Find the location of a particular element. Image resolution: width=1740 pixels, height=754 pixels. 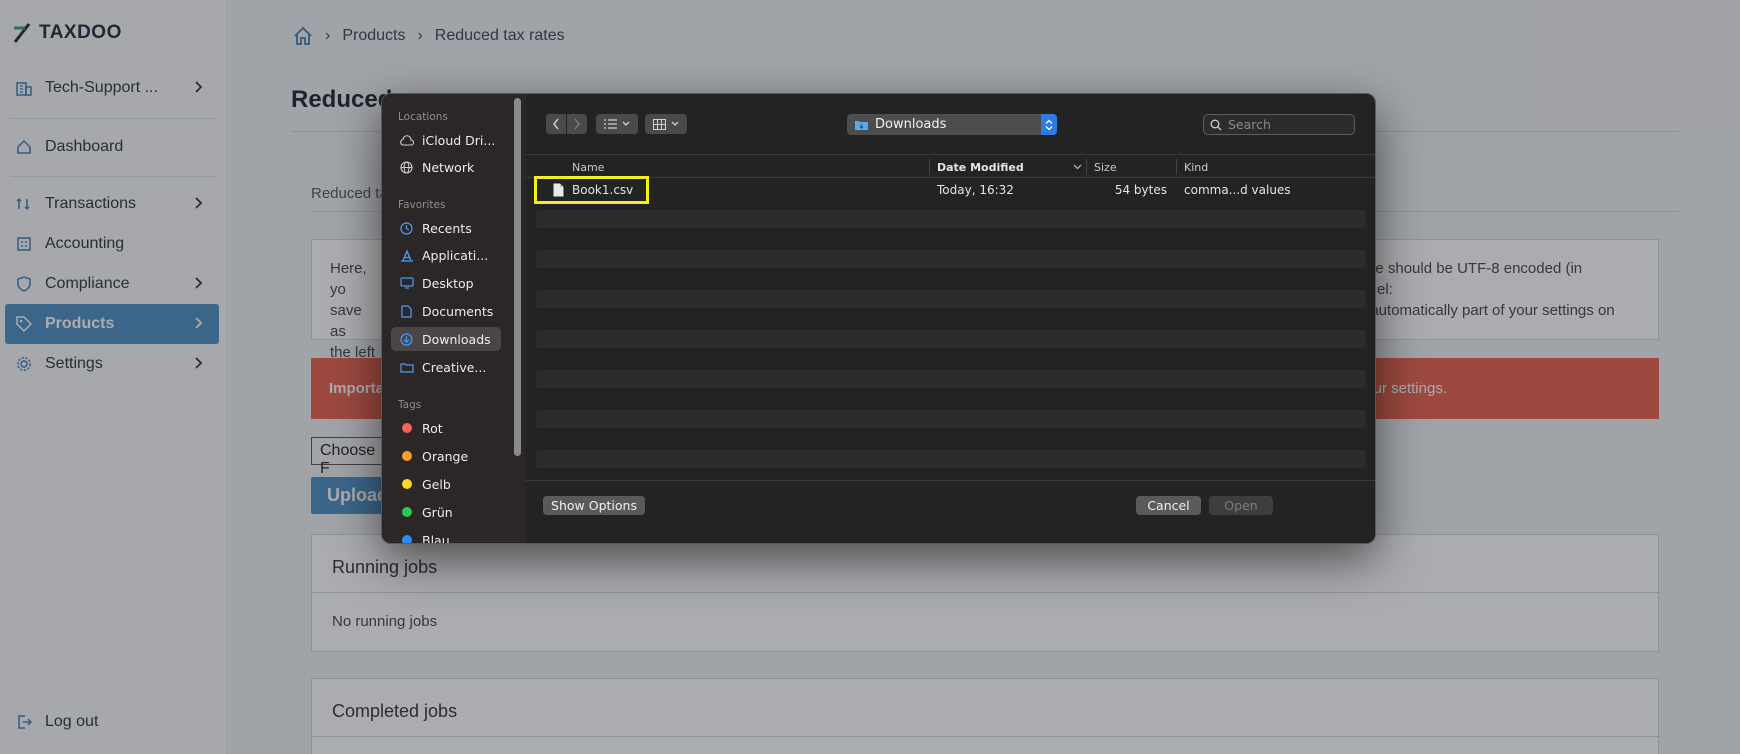

sidebar-item-network: Network is located at coordinates (446, 167).